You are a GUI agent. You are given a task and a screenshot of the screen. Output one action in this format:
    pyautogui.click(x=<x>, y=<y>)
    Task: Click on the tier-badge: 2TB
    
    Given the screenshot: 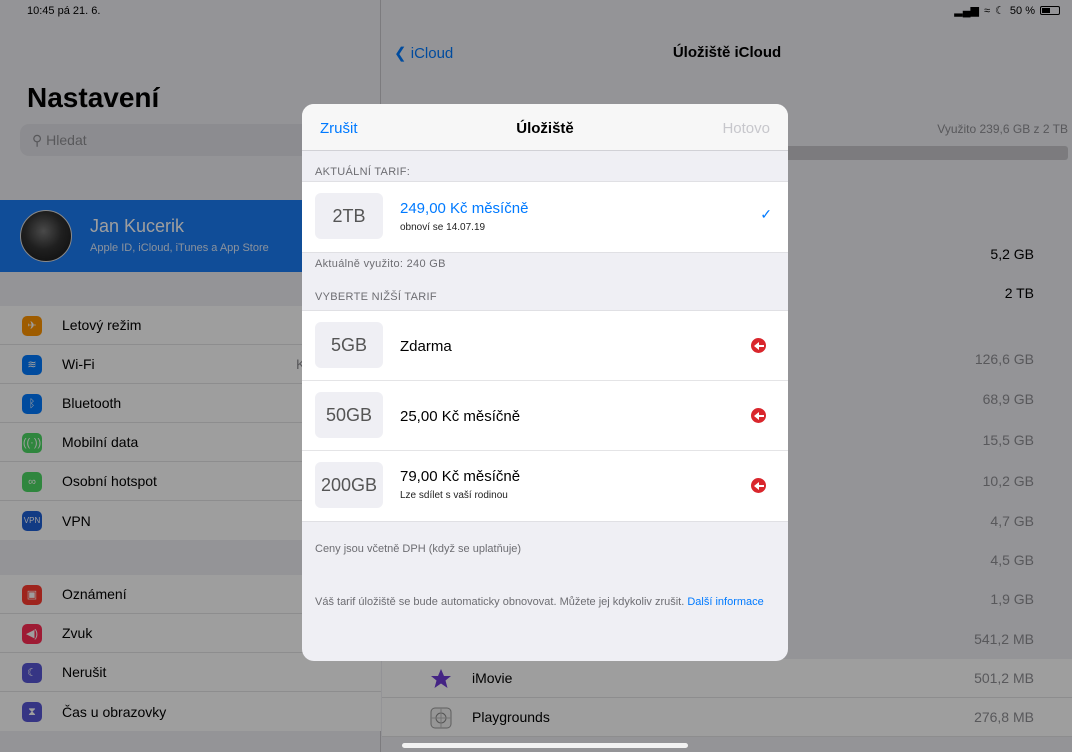 What is the action you would take?
    pyautogui.click(x=349, y=216)
    